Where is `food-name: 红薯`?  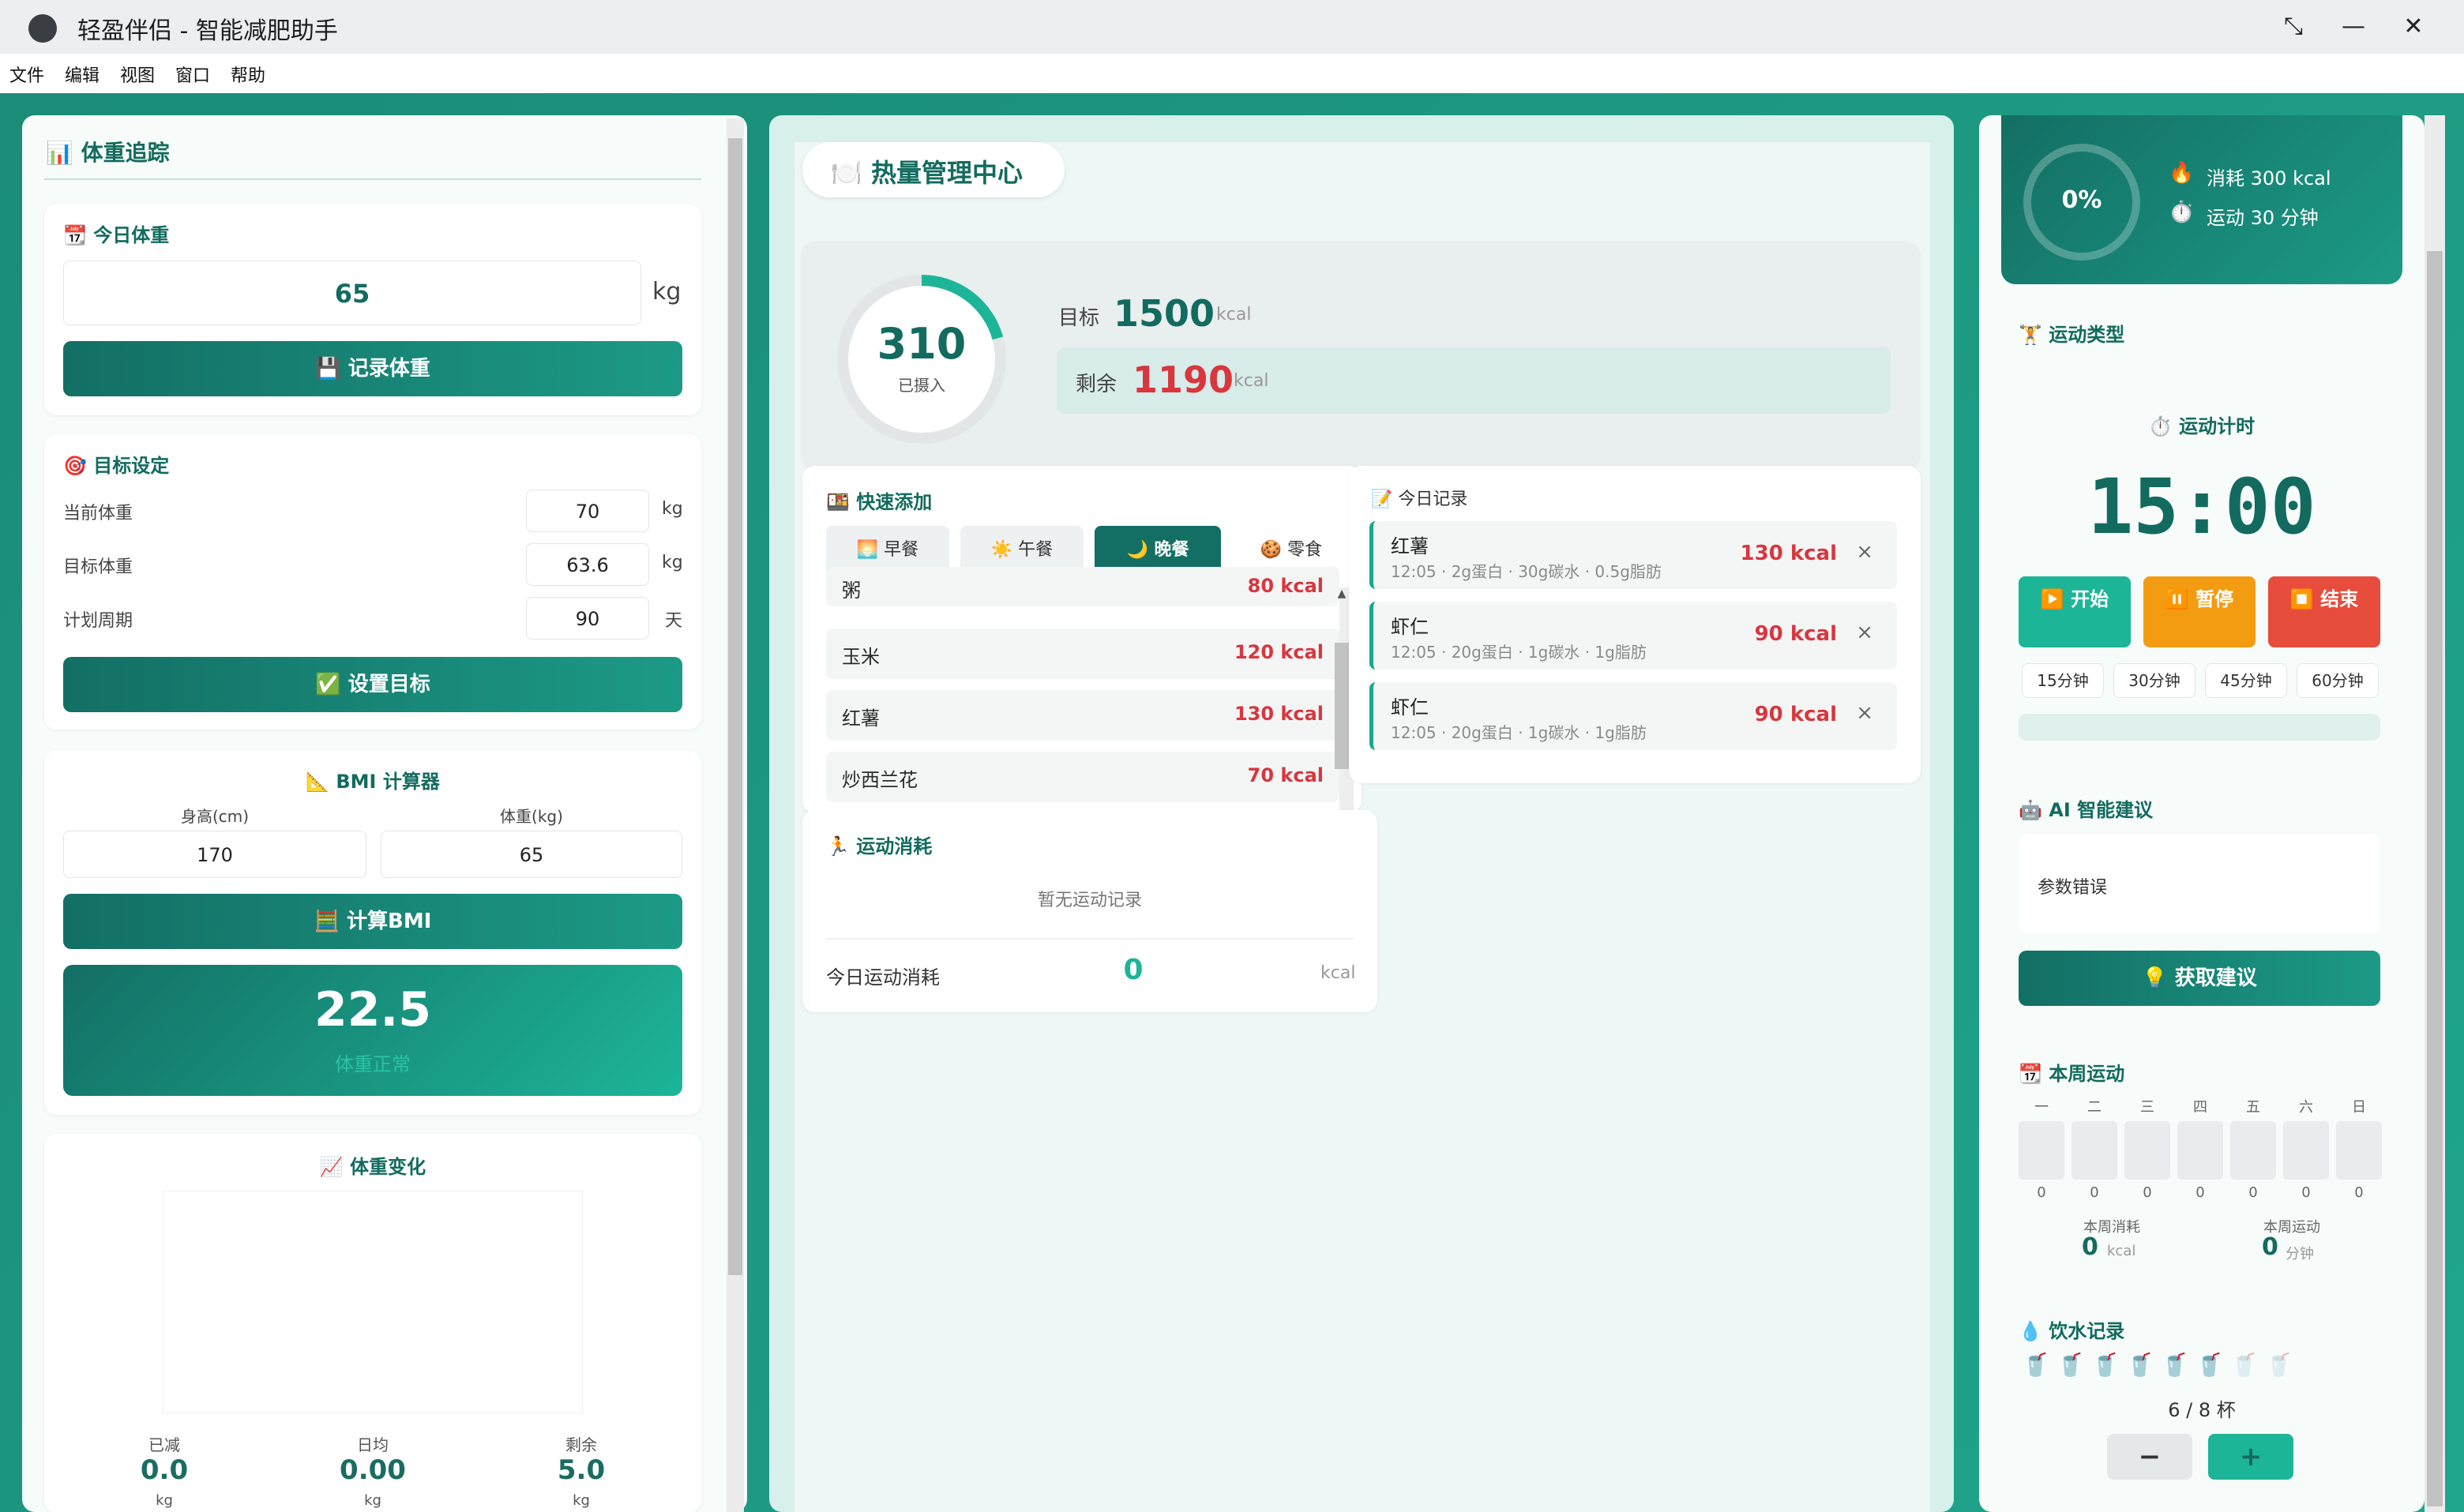
food-name: 红薯 is located at coordinates (861, 718).